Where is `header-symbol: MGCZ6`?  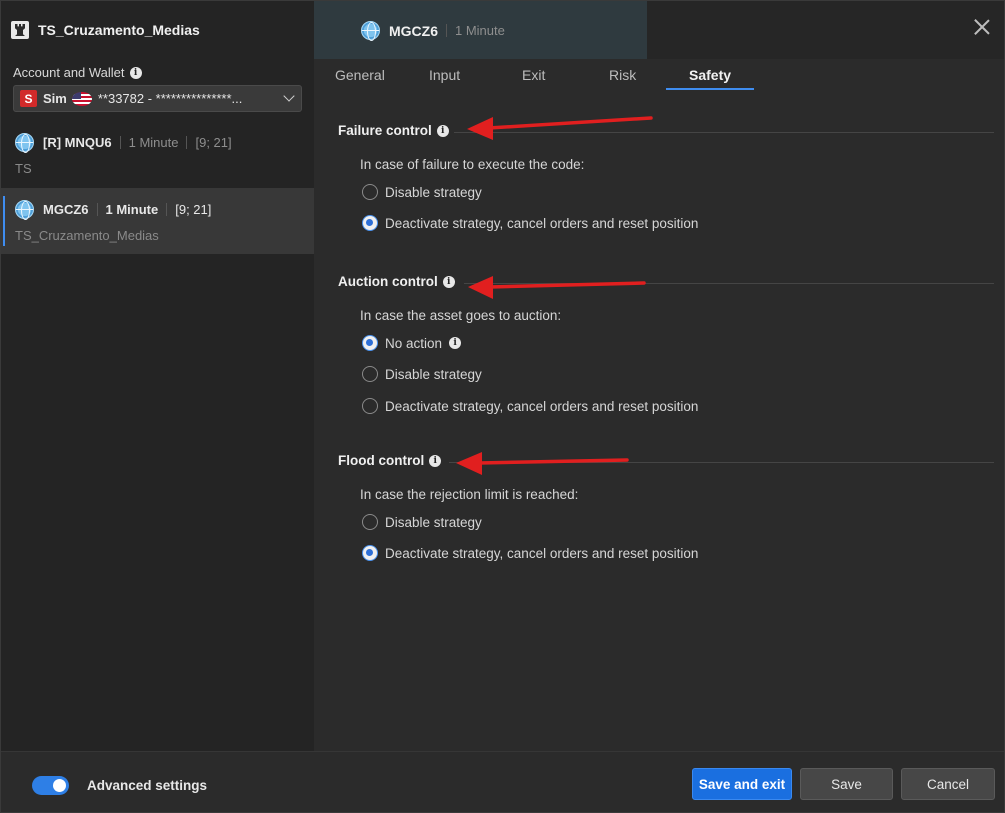 header-symbol: MGCZ6 is located at coordinates (413, 30).